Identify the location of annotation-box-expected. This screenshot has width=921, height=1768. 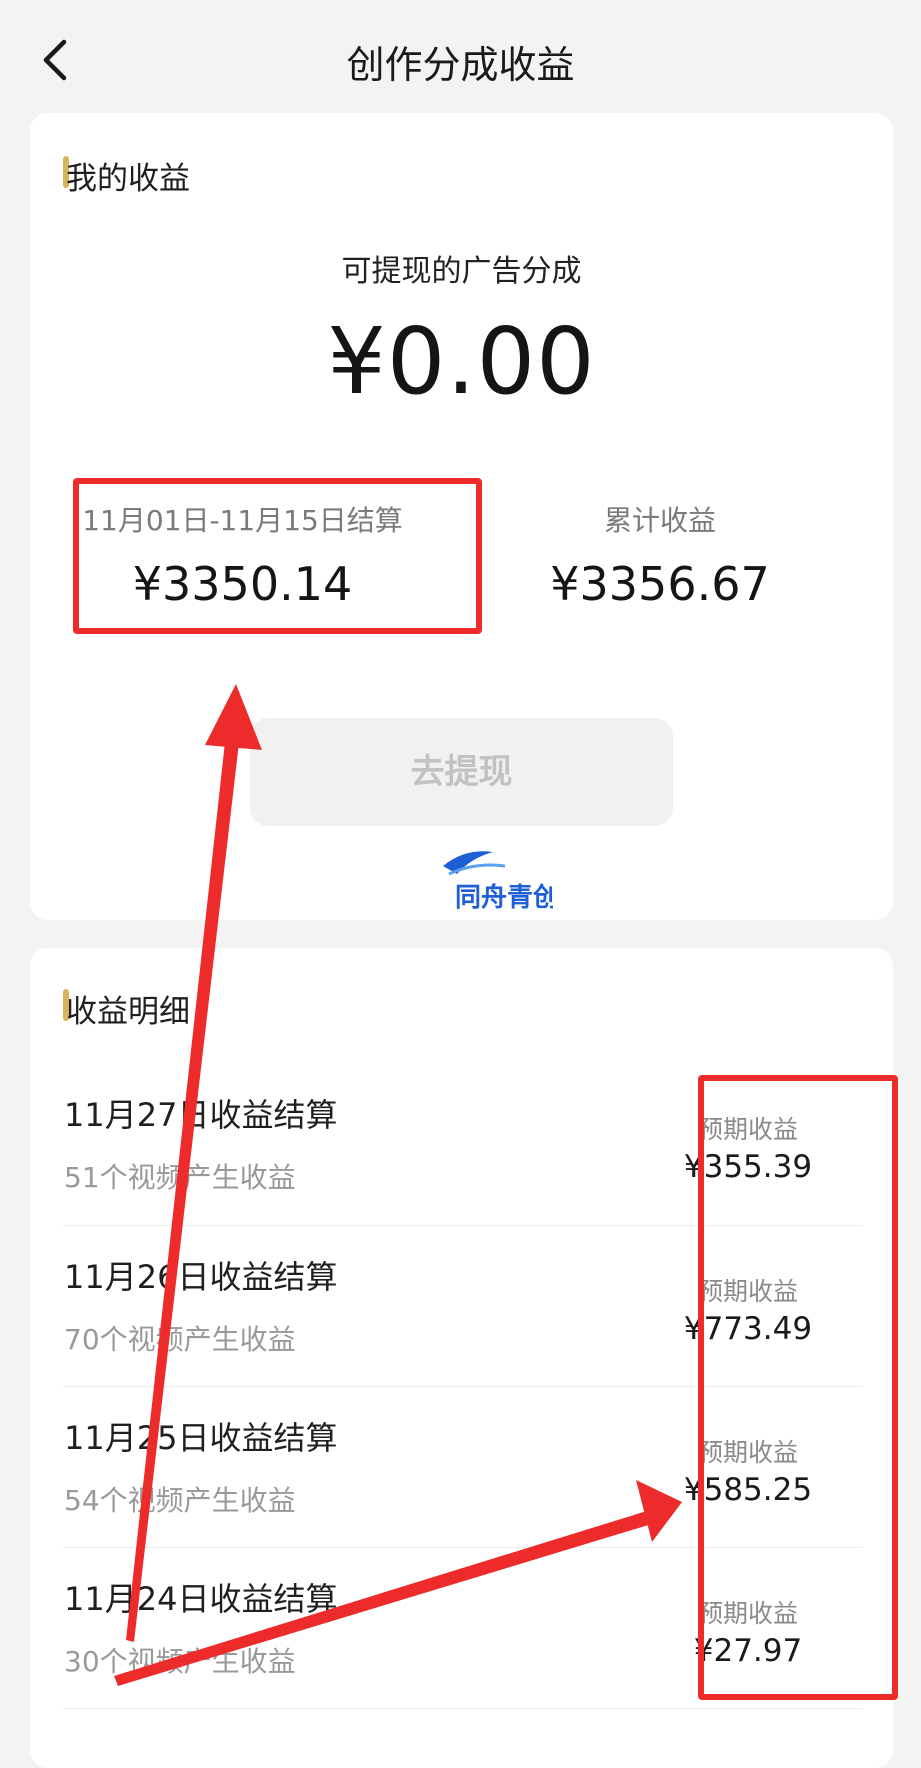
(798, 1387).